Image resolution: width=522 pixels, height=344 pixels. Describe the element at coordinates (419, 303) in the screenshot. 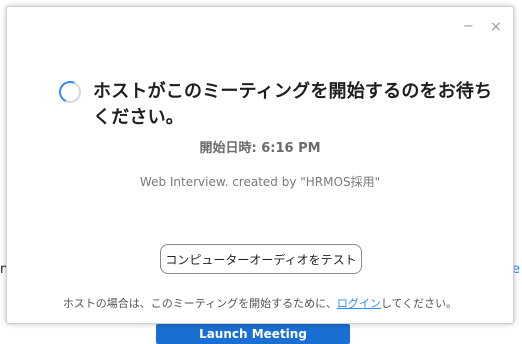

I see `footer-suffix: してください。` at that location.